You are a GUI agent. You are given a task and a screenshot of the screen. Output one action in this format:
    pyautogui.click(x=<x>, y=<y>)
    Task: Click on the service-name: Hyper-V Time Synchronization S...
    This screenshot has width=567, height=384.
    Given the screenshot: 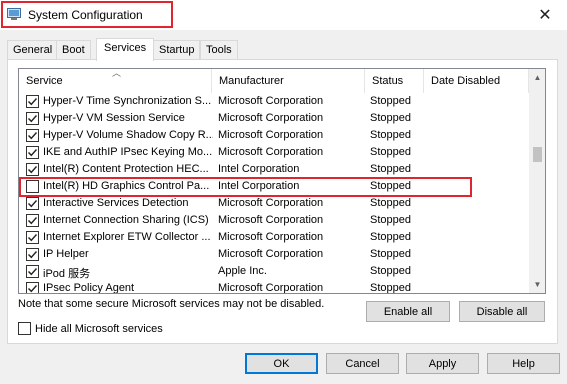 What is the action you would take?
    pyautogui.click(x=127, y=101)
    